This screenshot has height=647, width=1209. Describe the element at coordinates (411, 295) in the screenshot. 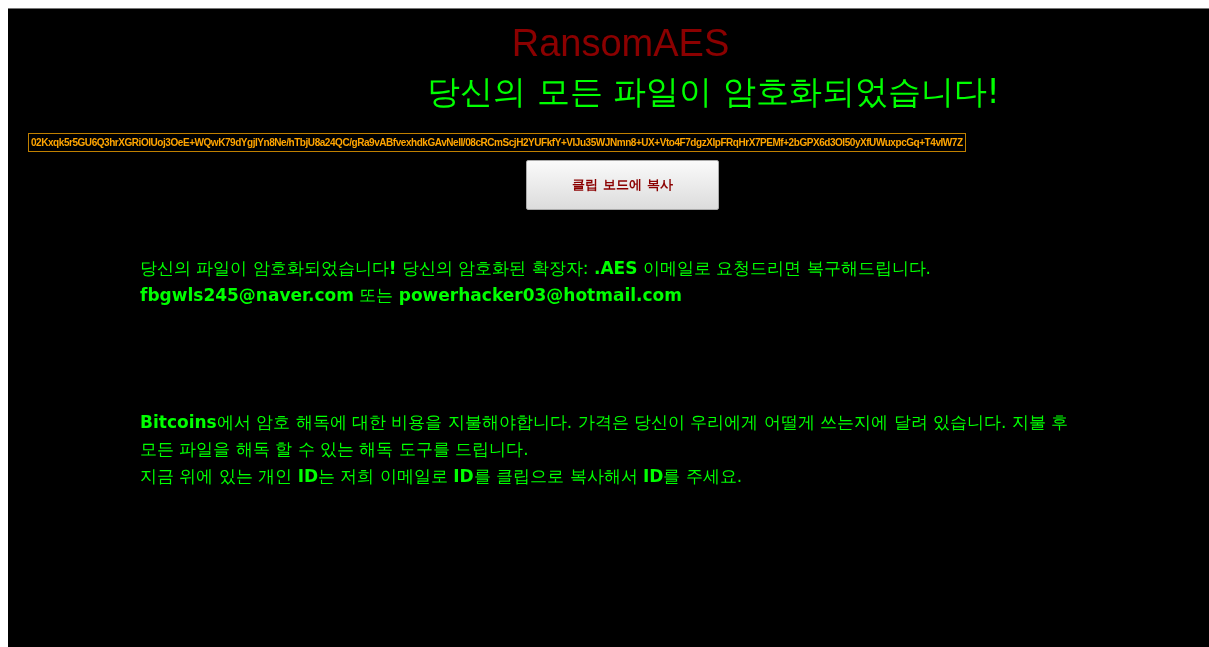

I see `message-line: fbgwls245@naver.com 또는 powerhacker03@hotmail.com` at that location.